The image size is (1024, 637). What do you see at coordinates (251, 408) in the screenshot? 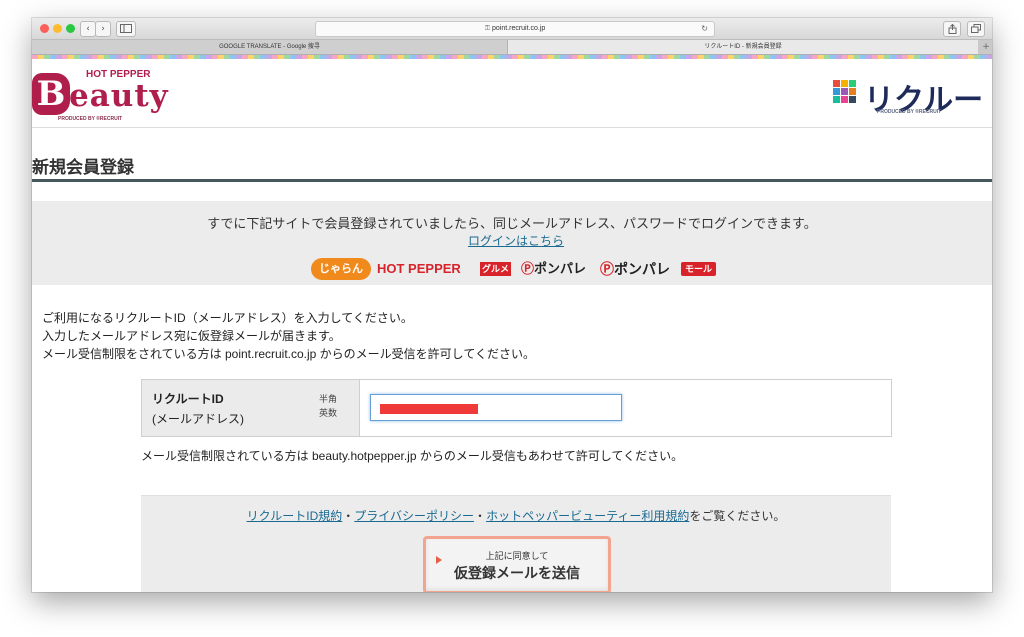
I see `field-label-cell: リクルートID (メールアドレス) 半角 英数` at bounding box center [251, 408].